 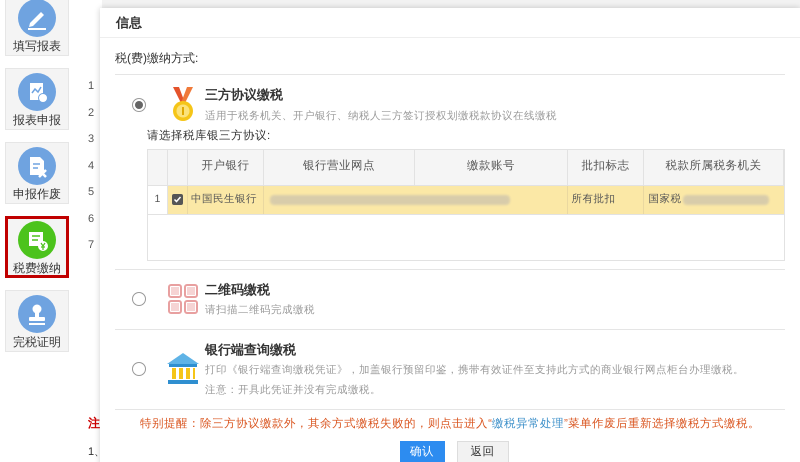 I want to click on table-row: 1 中国民生银行 所有批扣 国家税, so click(x=466, y=200).